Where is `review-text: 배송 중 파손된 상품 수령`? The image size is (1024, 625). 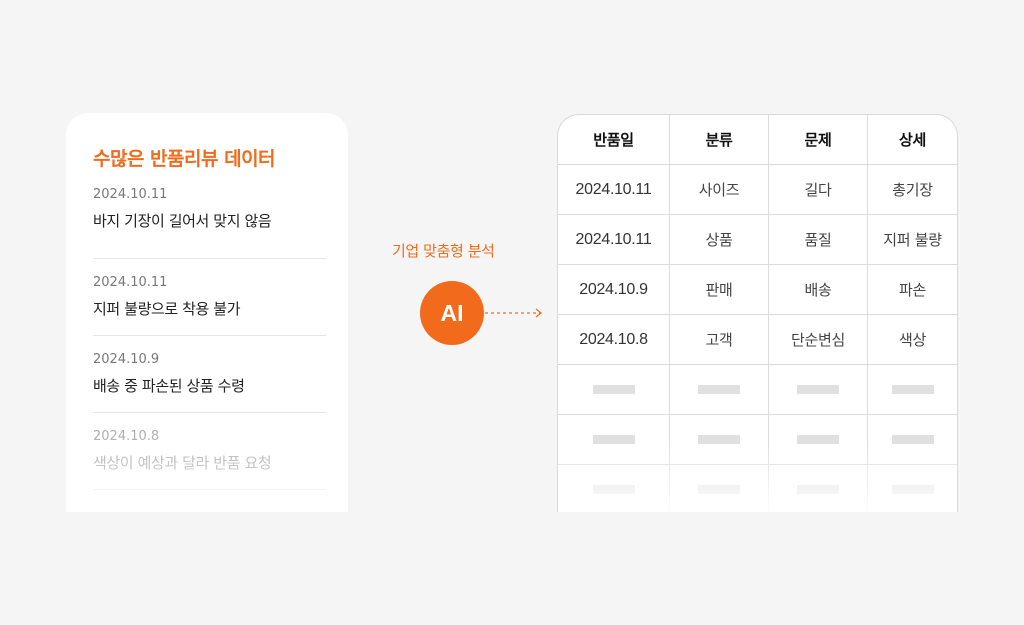
review-text: 배송 중 파손된 상품 수령 is located at coordinates (169, 386).